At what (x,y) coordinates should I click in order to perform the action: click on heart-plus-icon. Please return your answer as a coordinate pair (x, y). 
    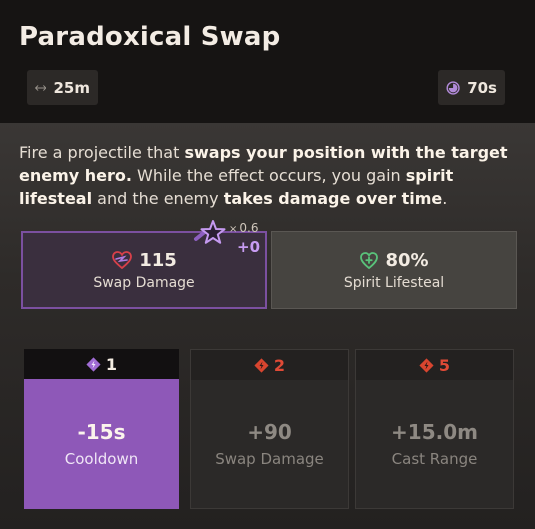
    Looking at the image, I should click on (369, 260).